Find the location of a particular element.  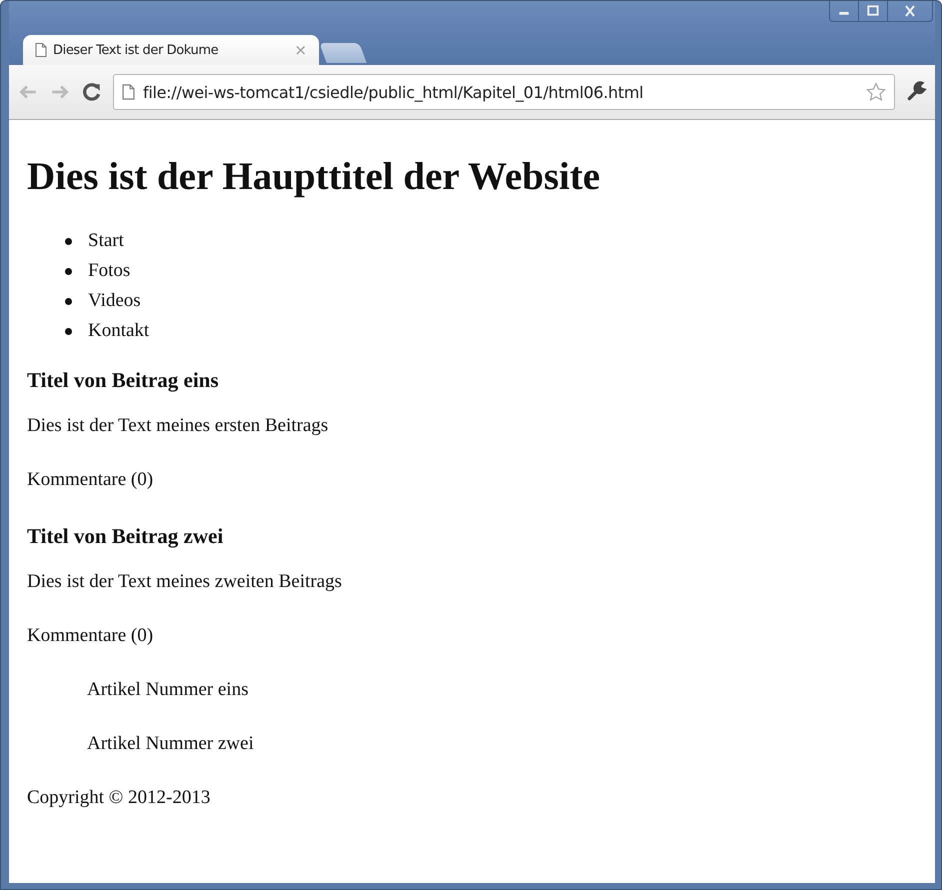

browser-tab: Dieser Text ist der Dokume × is located at coordinates (171, 50).